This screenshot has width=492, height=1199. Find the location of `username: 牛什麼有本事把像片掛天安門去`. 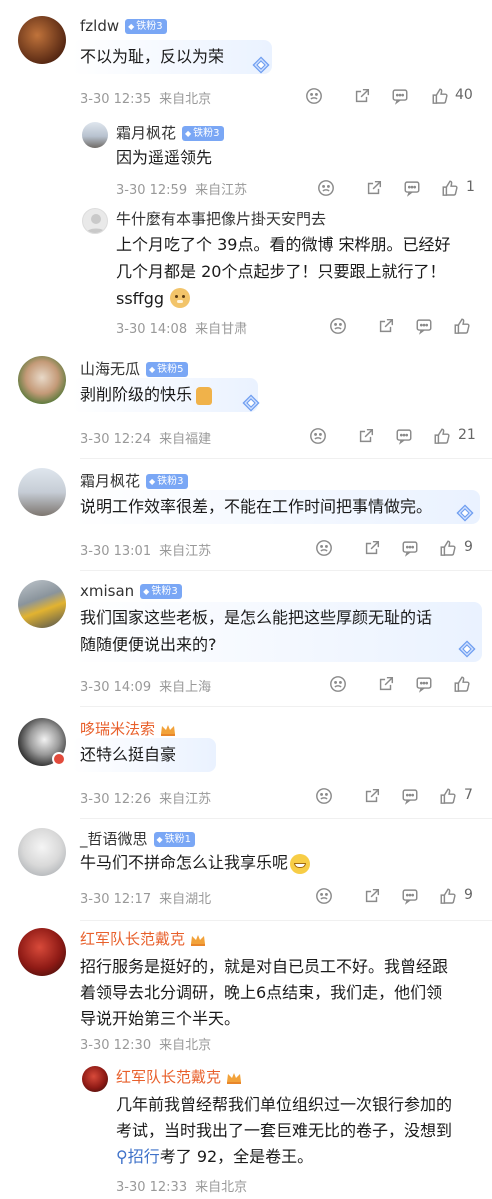

username: 牛什麼有本事把像片掛天安門去 is located at coordinates (221, 218).